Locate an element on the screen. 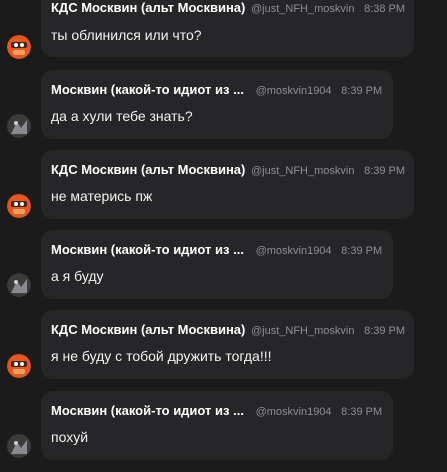 Image resolution: width=447 pixels, height=472 pixels. message-text: похуй is located at coordinates (70, 437).